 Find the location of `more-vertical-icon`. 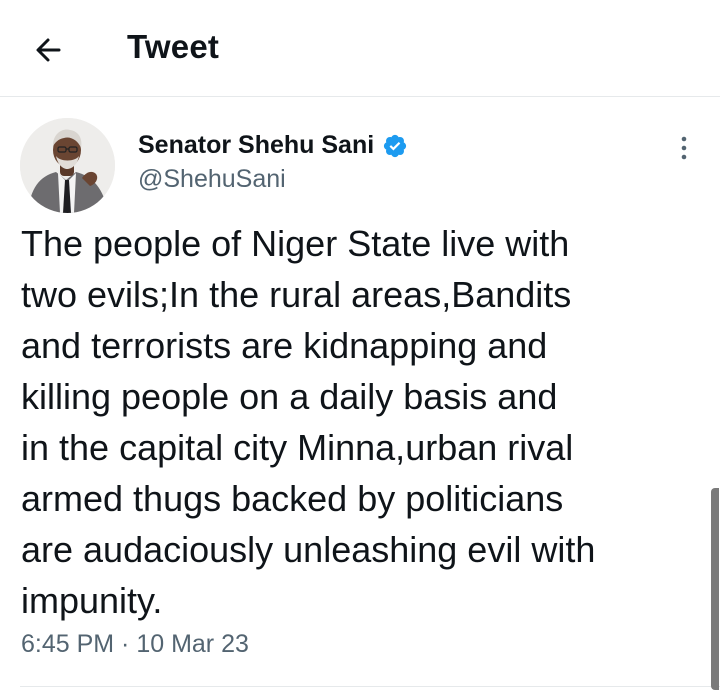

more-vertical-icon is located at coordinates (684, 148).